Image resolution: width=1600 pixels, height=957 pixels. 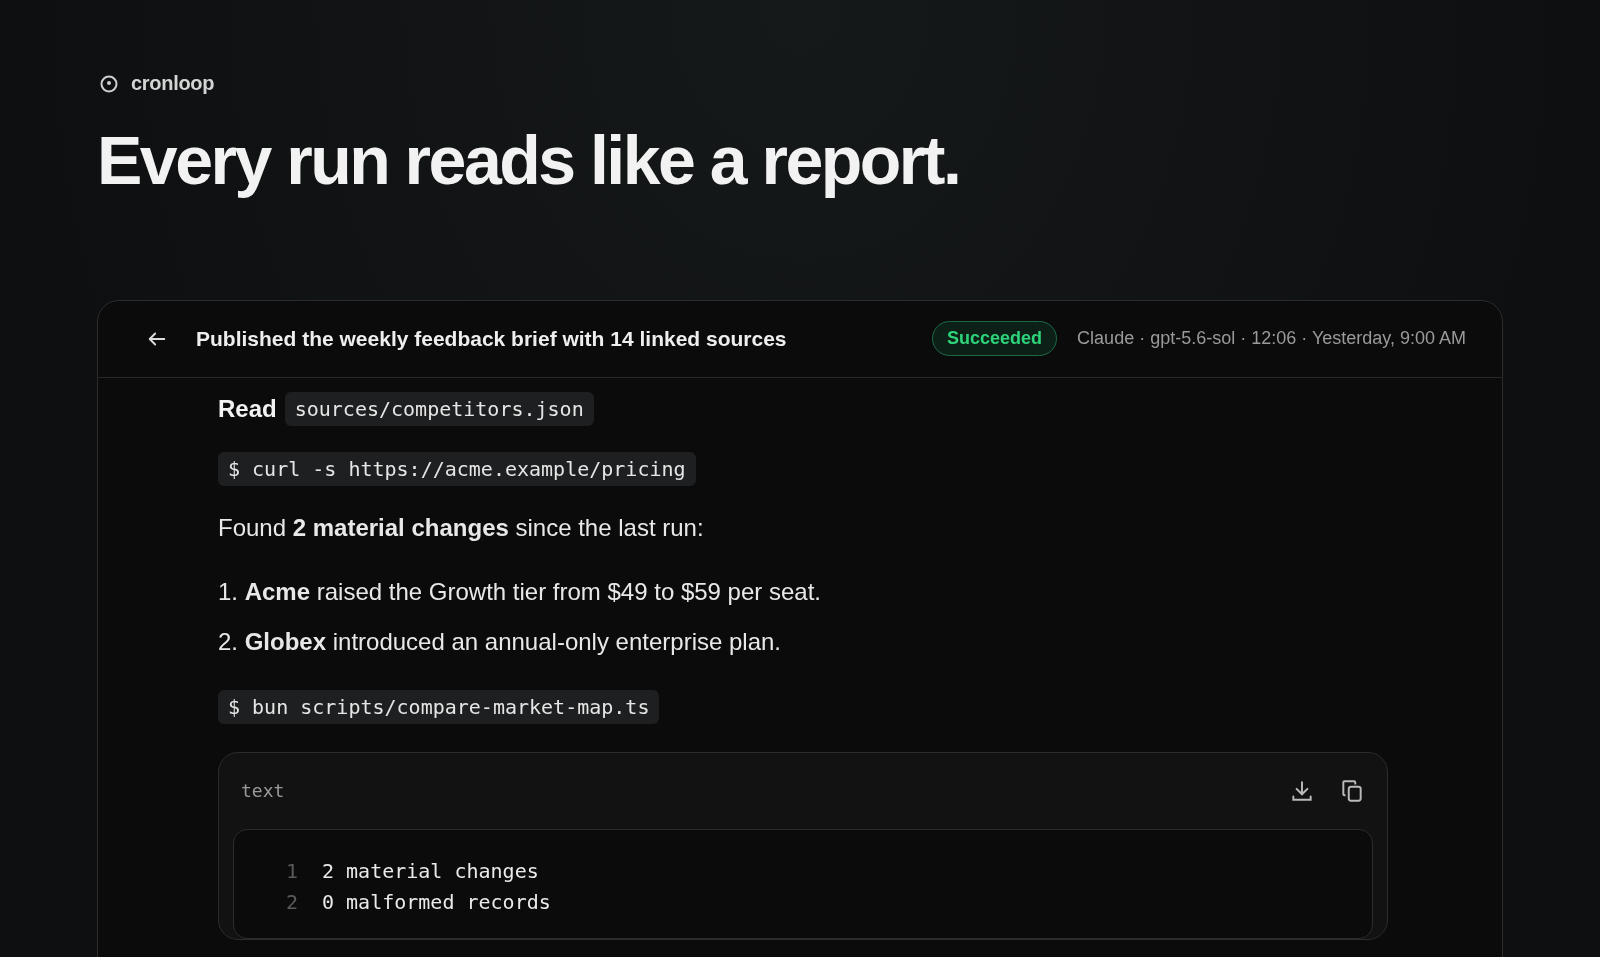 I want to click on code-line: 2 material changes, so click(x=430, y=871).